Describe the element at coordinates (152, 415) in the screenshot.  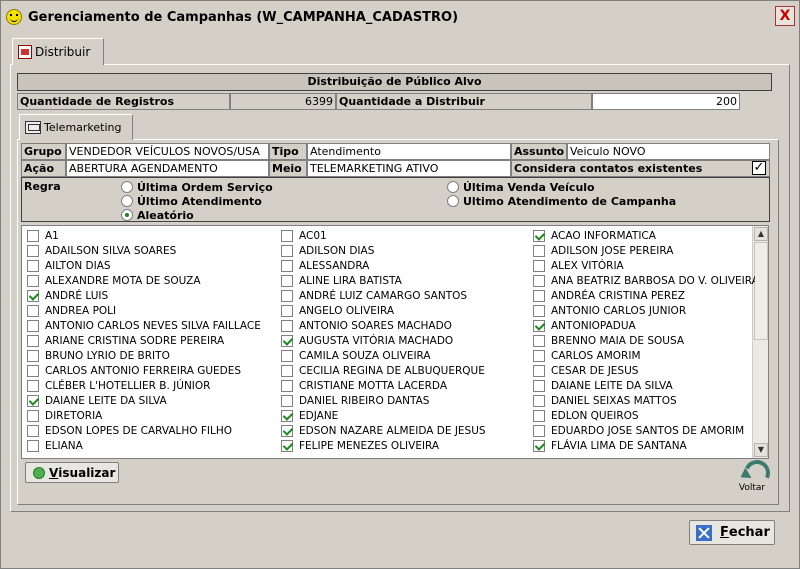
I see `list-item: DIRETORIA` at that location.